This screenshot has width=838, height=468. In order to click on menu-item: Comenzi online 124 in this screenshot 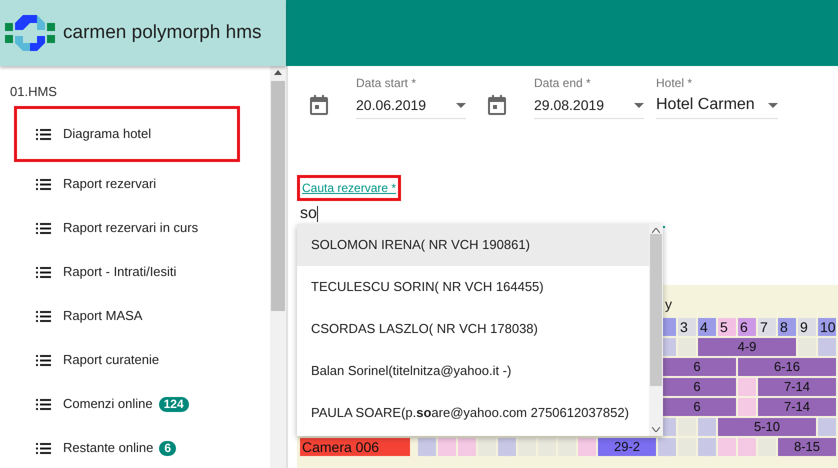, I will do `click(127, 404)`.